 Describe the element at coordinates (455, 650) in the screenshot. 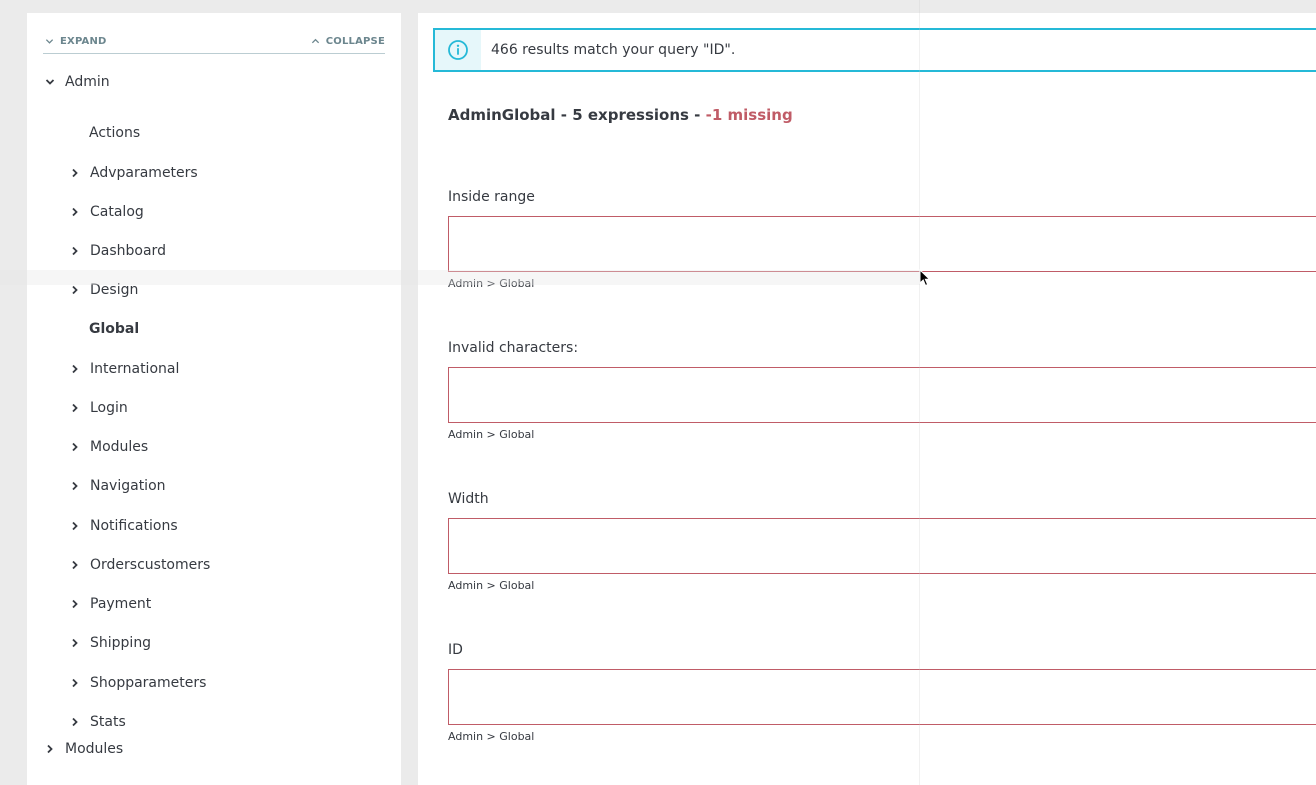

I see `translation-field-label: ID` at that location.